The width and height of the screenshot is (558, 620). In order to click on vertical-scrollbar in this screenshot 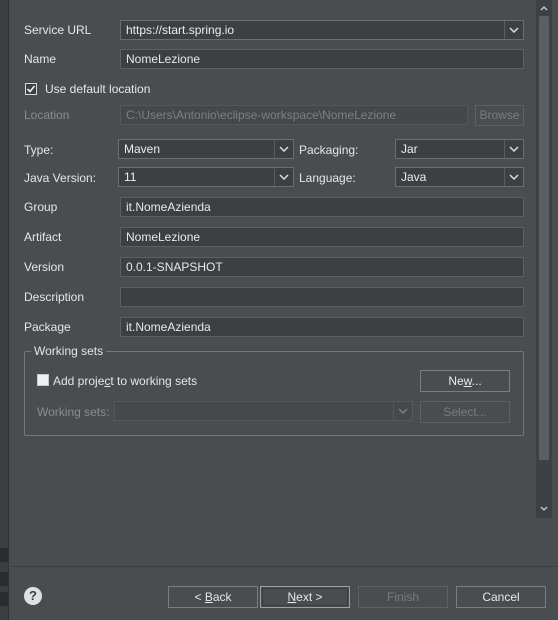, I will do `click(544, 259)`.